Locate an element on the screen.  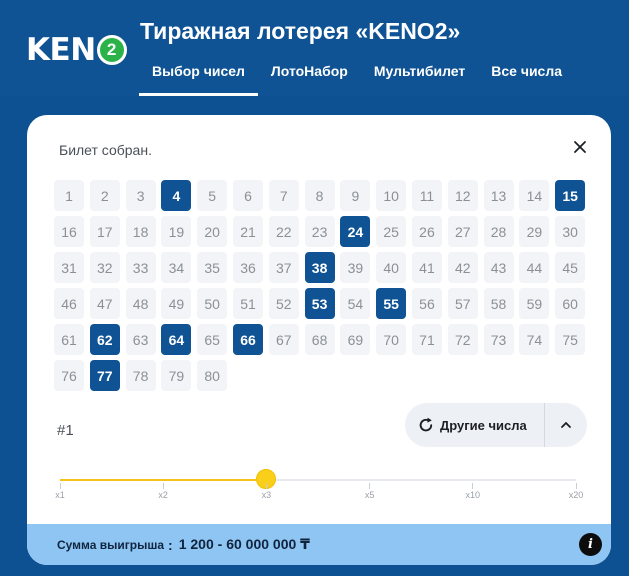
number-cell: 10 is located at coordinates (391, 195).